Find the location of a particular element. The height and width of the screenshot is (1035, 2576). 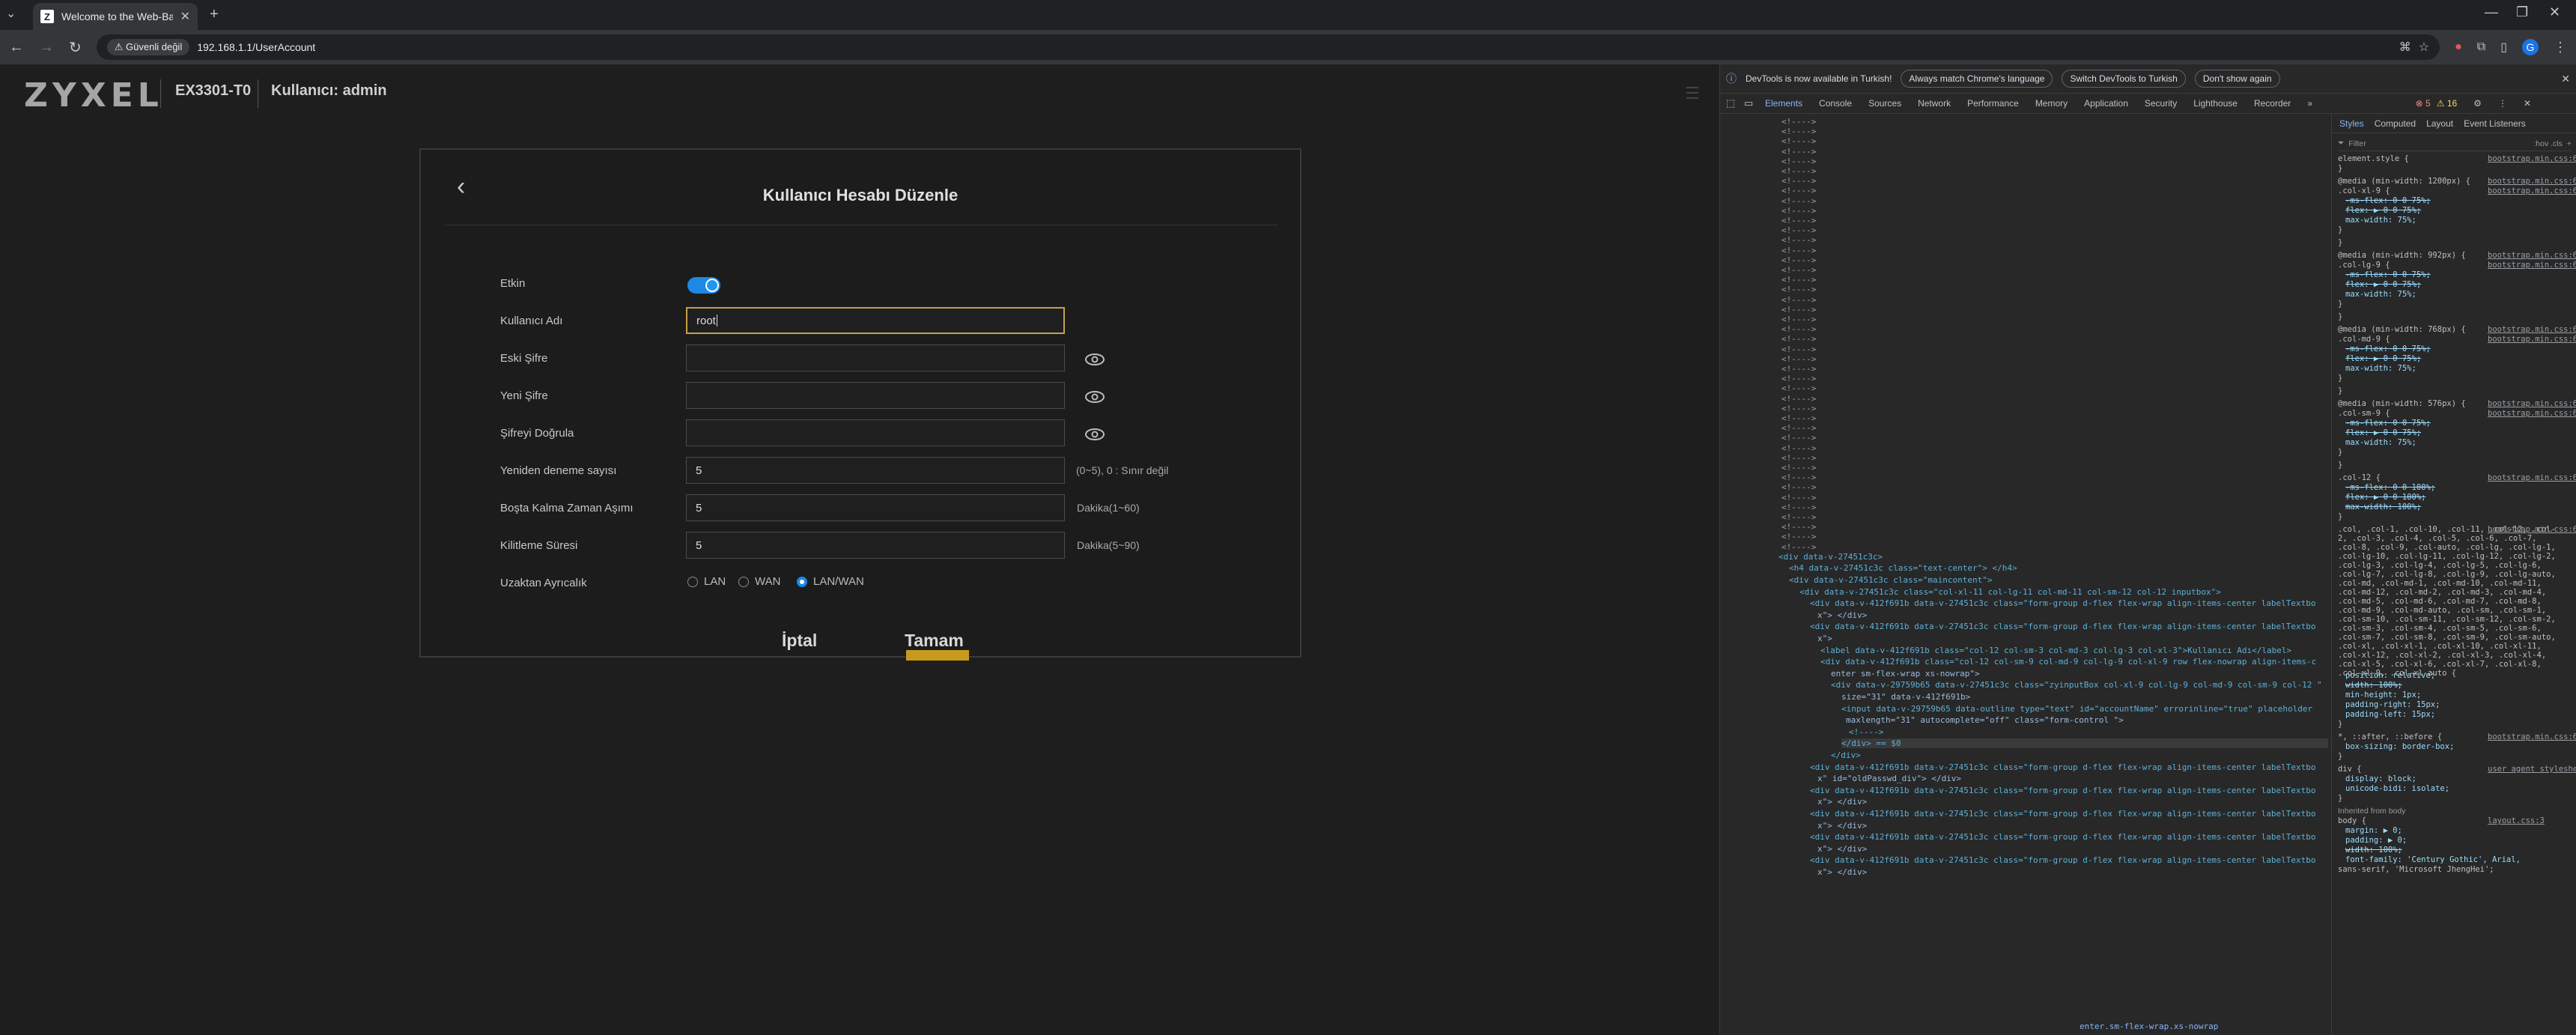

style-rule-line: .col-md-9 {bootstrap.min.css:6 is located at coordinates (2457, 339).